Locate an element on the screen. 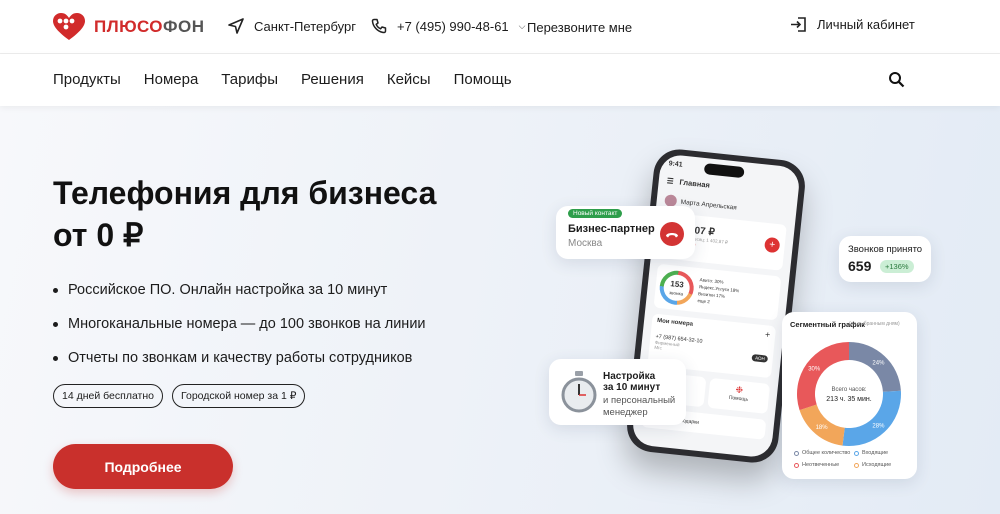  ring-label: звонка is located at coordinates (676, 293).